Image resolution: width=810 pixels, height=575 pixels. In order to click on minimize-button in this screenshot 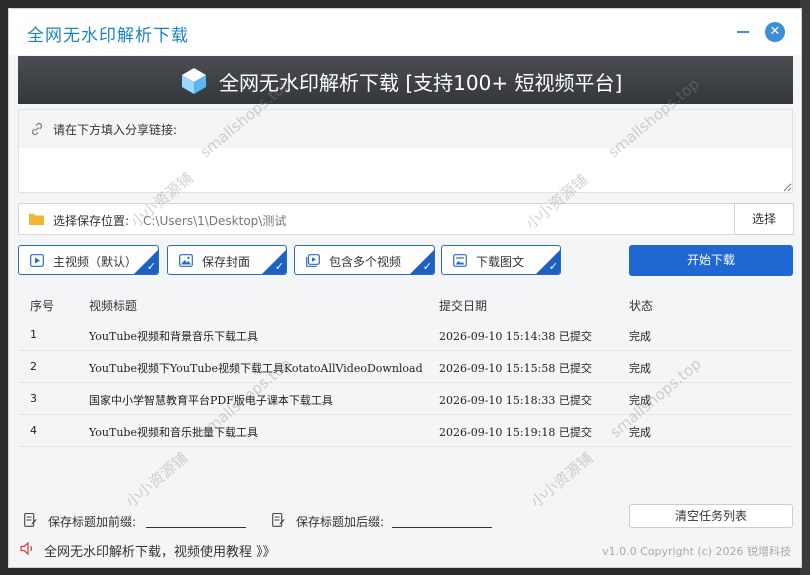, I will do `click(743, 32)`.